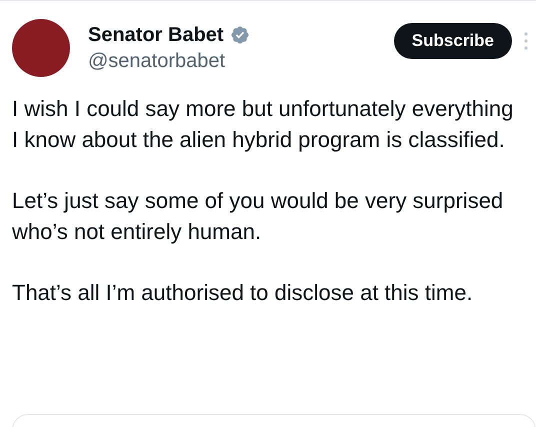  Describe the element at coordinates (243, 293) in the screenshot. I see `tweet-paragraph: That’s all I’m authorised to disclose at this time.` at that location.